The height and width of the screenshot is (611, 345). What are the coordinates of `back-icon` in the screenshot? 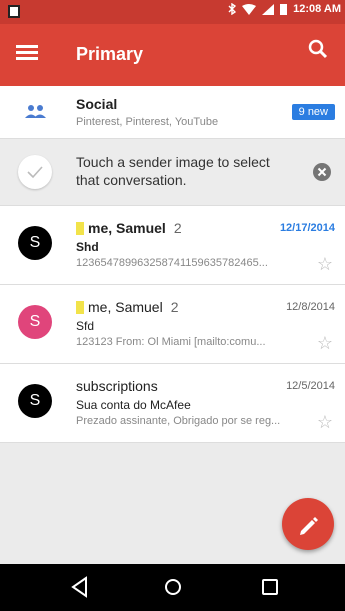 It's located at (80, 587).